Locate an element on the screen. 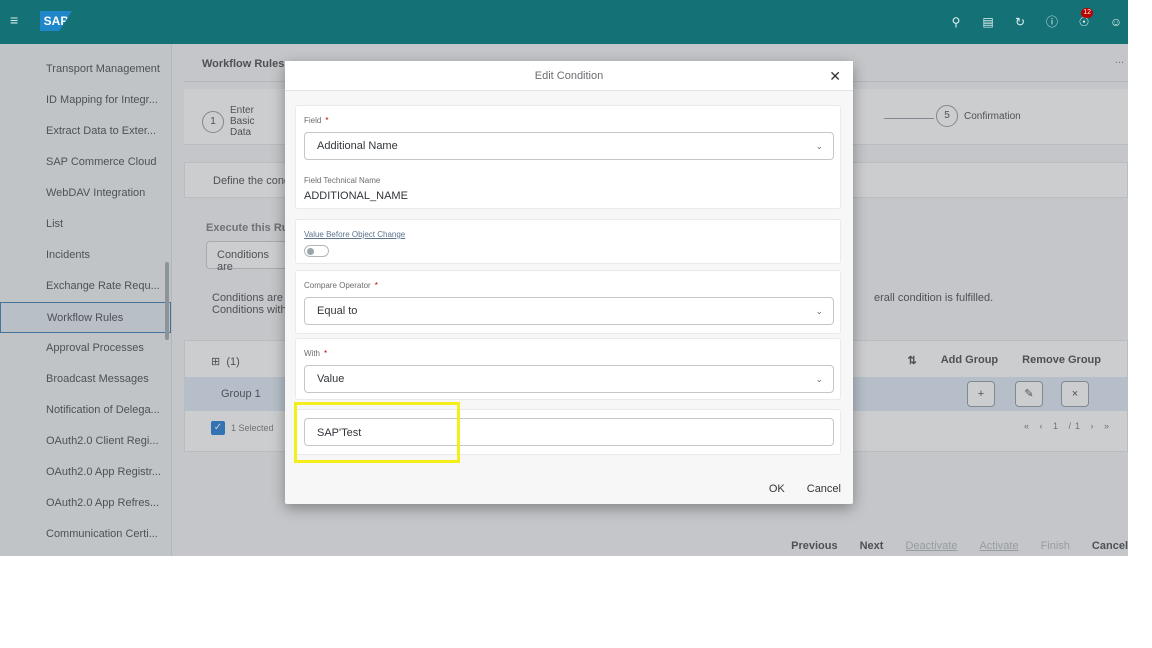 This screenshot has height=648, width=1152. notifications-icon: ☉ 12 is located at coordinates (1084, 20).